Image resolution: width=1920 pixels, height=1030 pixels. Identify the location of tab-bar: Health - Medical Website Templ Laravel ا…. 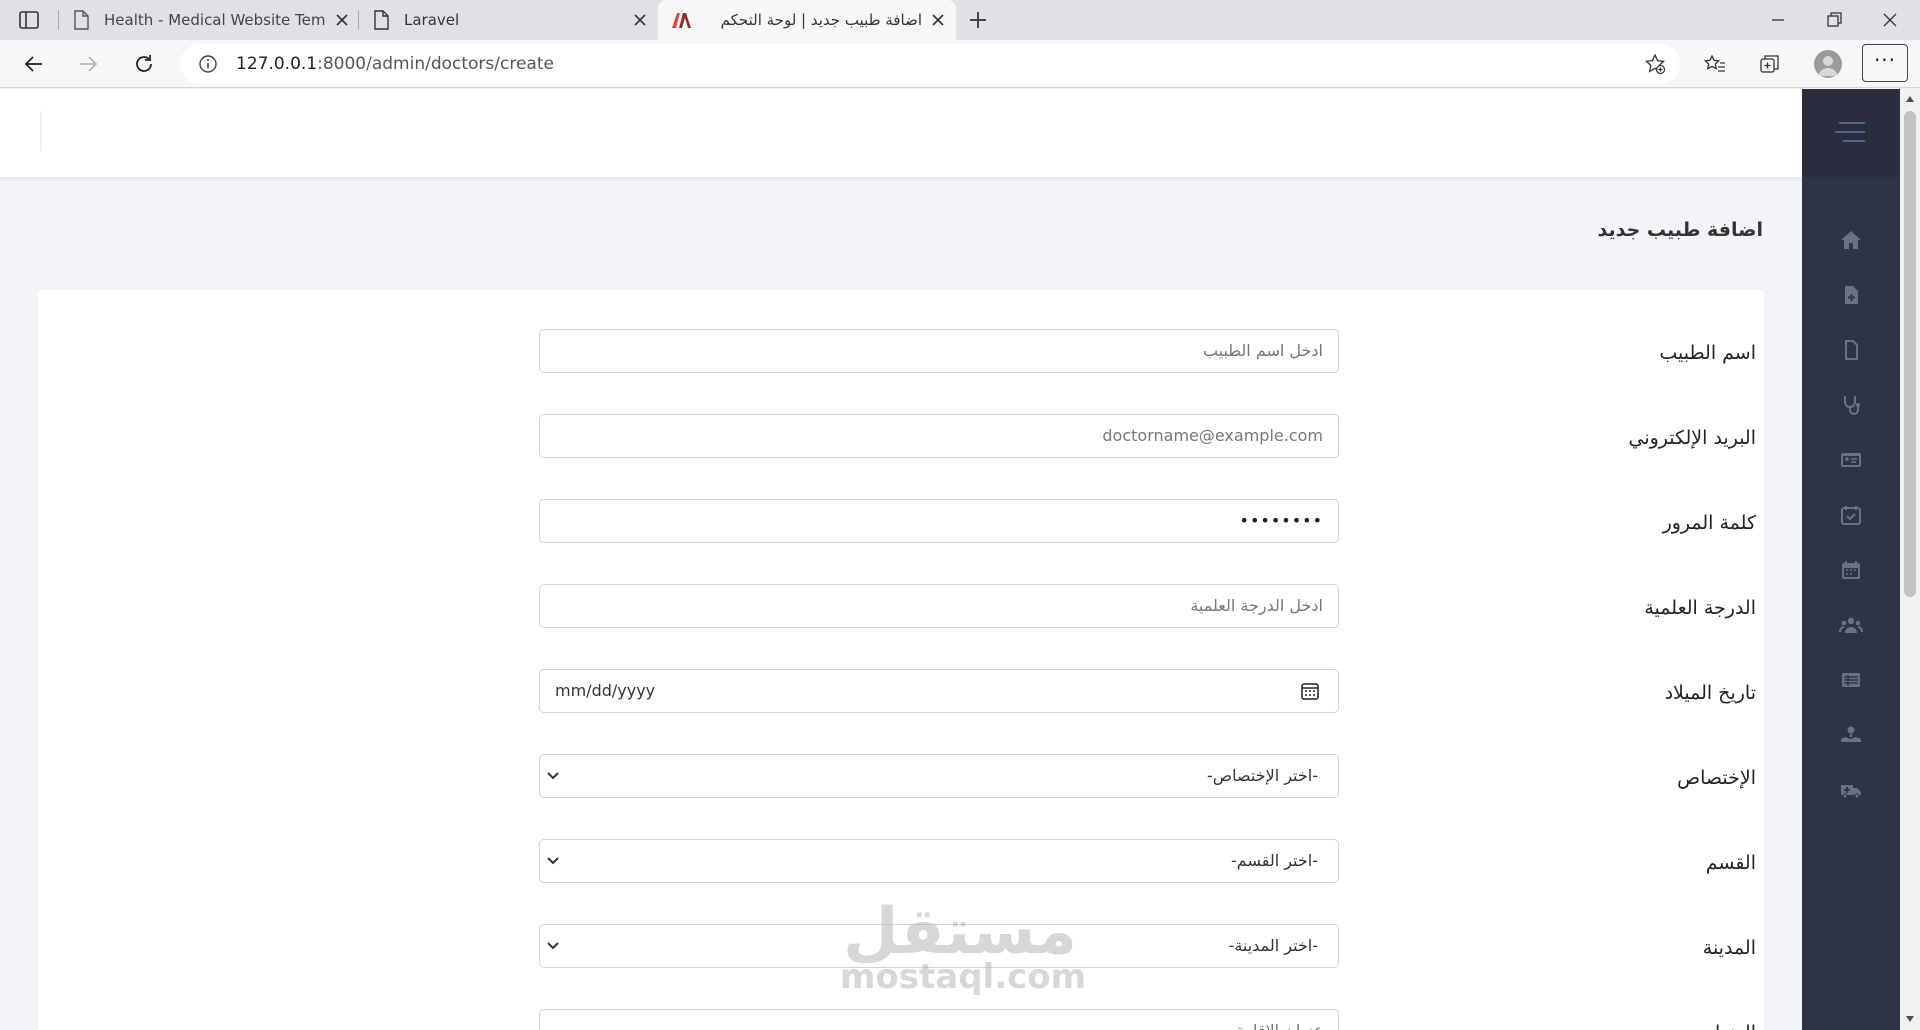
(960, 20).